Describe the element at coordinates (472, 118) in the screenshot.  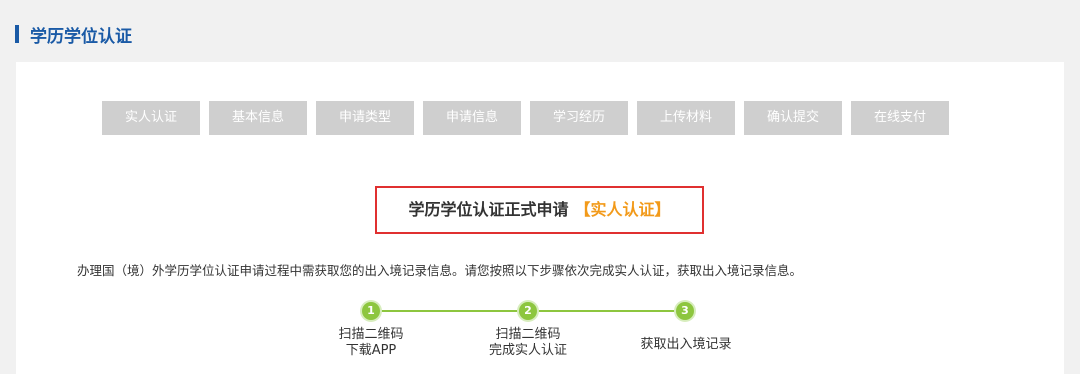
I see `step-tab-application-info: 申请信息` at that location.